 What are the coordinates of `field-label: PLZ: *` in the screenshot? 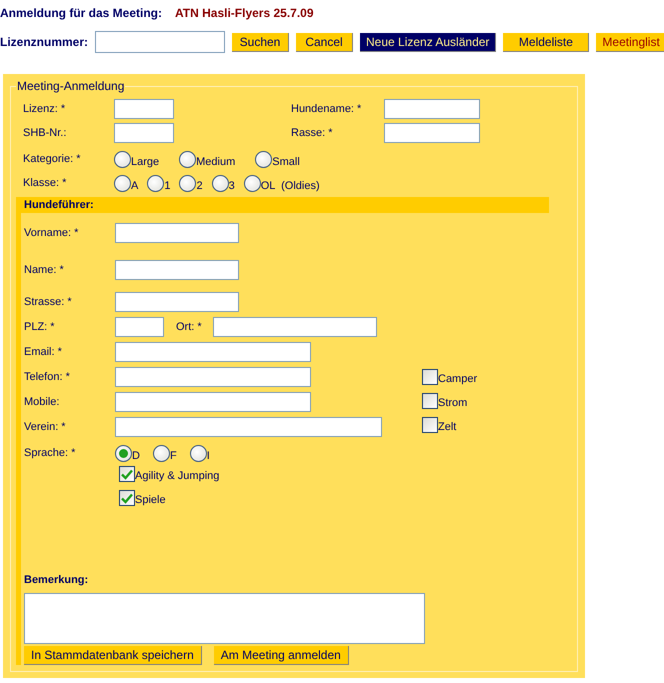 It's located at (40, 327).